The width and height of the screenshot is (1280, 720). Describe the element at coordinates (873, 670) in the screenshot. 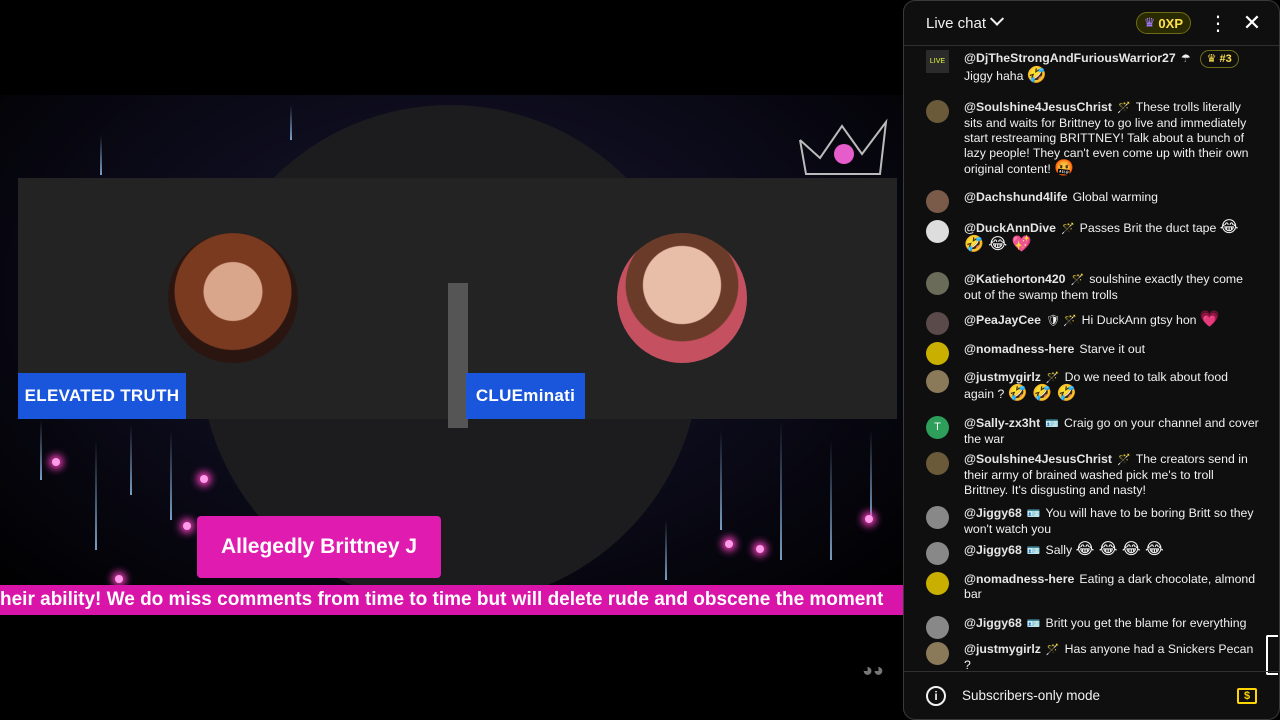

I see `mask-icon: ◕◕` at that location.